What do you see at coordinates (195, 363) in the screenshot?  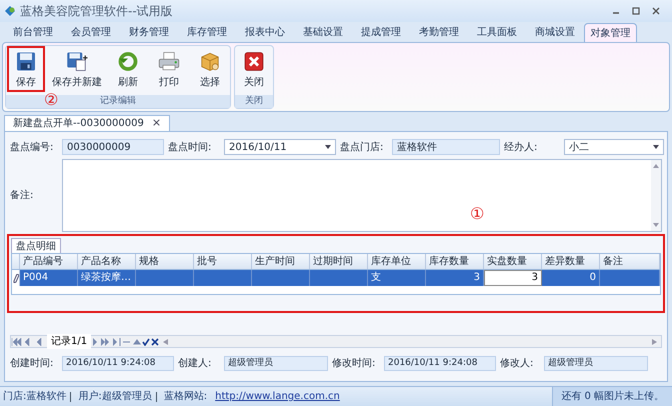 I see `field-label: 创建人:` at bounding box center [195, 363].